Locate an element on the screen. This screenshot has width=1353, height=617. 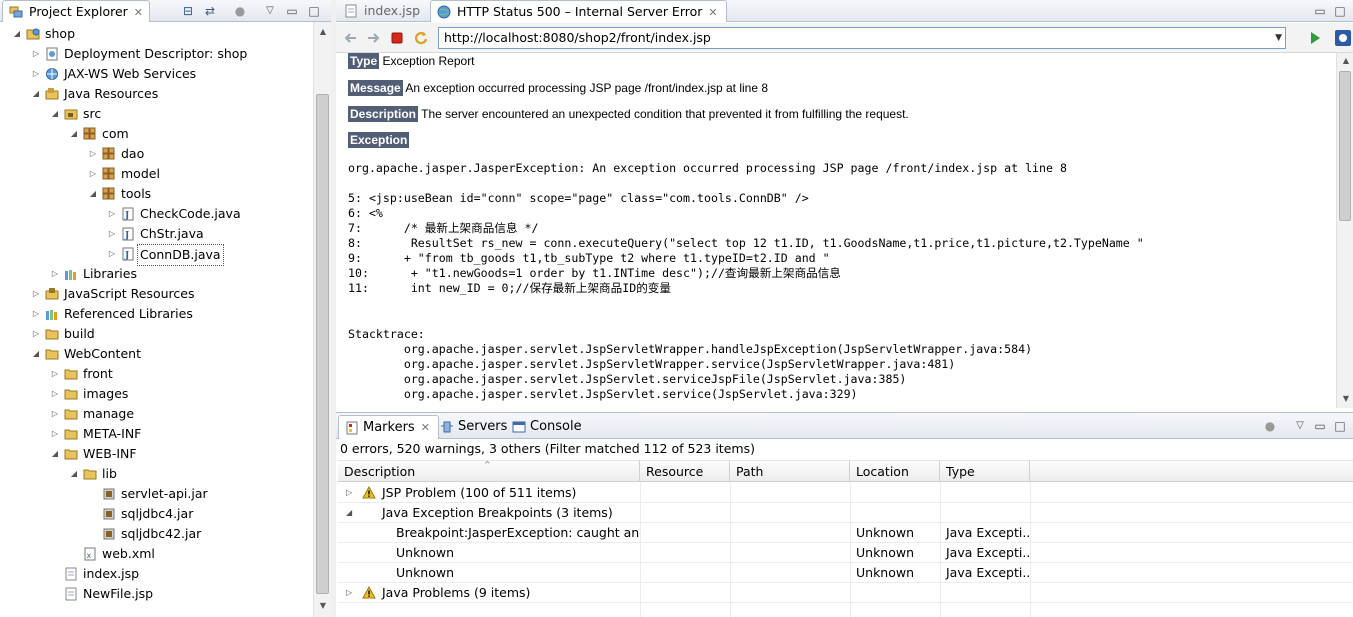
tree-item: index.jsp is located at coordinates (156, 574).